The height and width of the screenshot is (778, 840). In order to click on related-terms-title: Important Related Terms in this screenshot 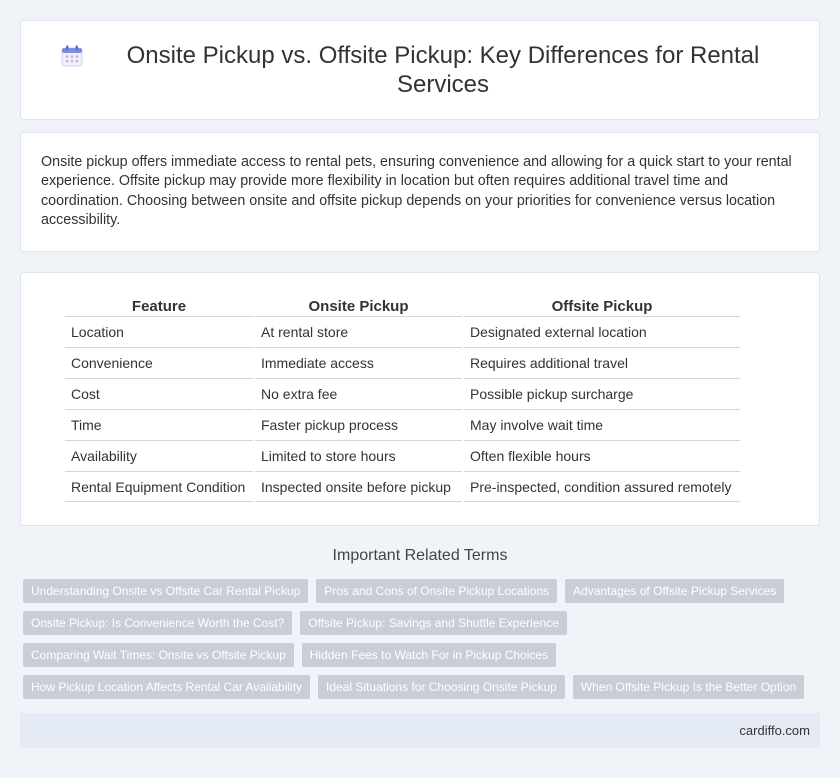, I will do `click(420, 555)`.